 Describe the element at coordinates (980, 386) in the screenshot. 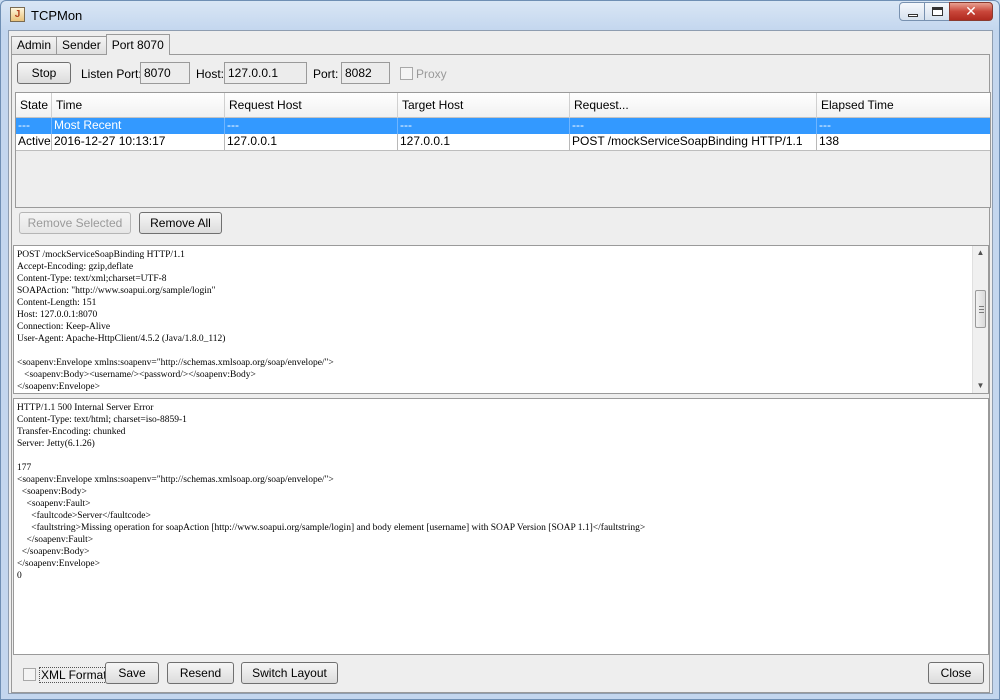

I see `scroll-down-icon: ▼` at that location.